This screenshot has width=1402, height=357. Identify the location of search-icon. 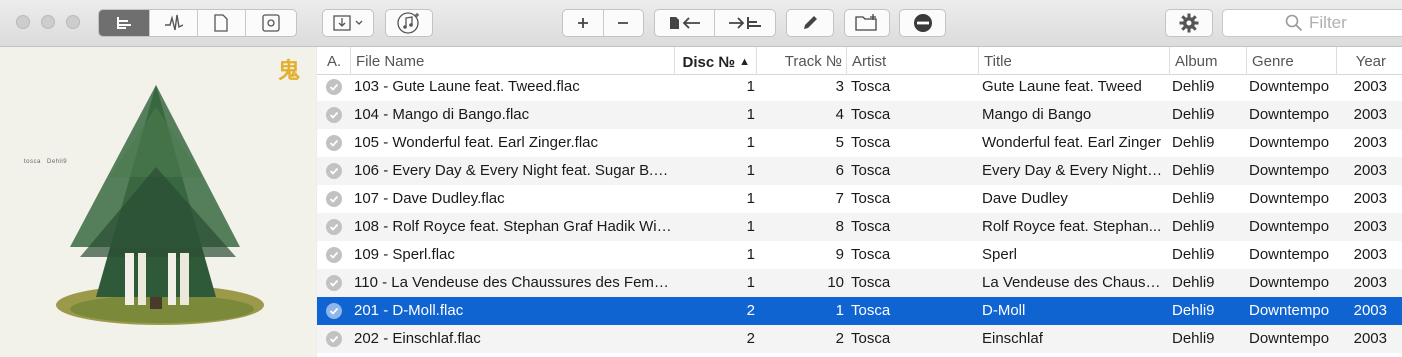
(1294, 23).